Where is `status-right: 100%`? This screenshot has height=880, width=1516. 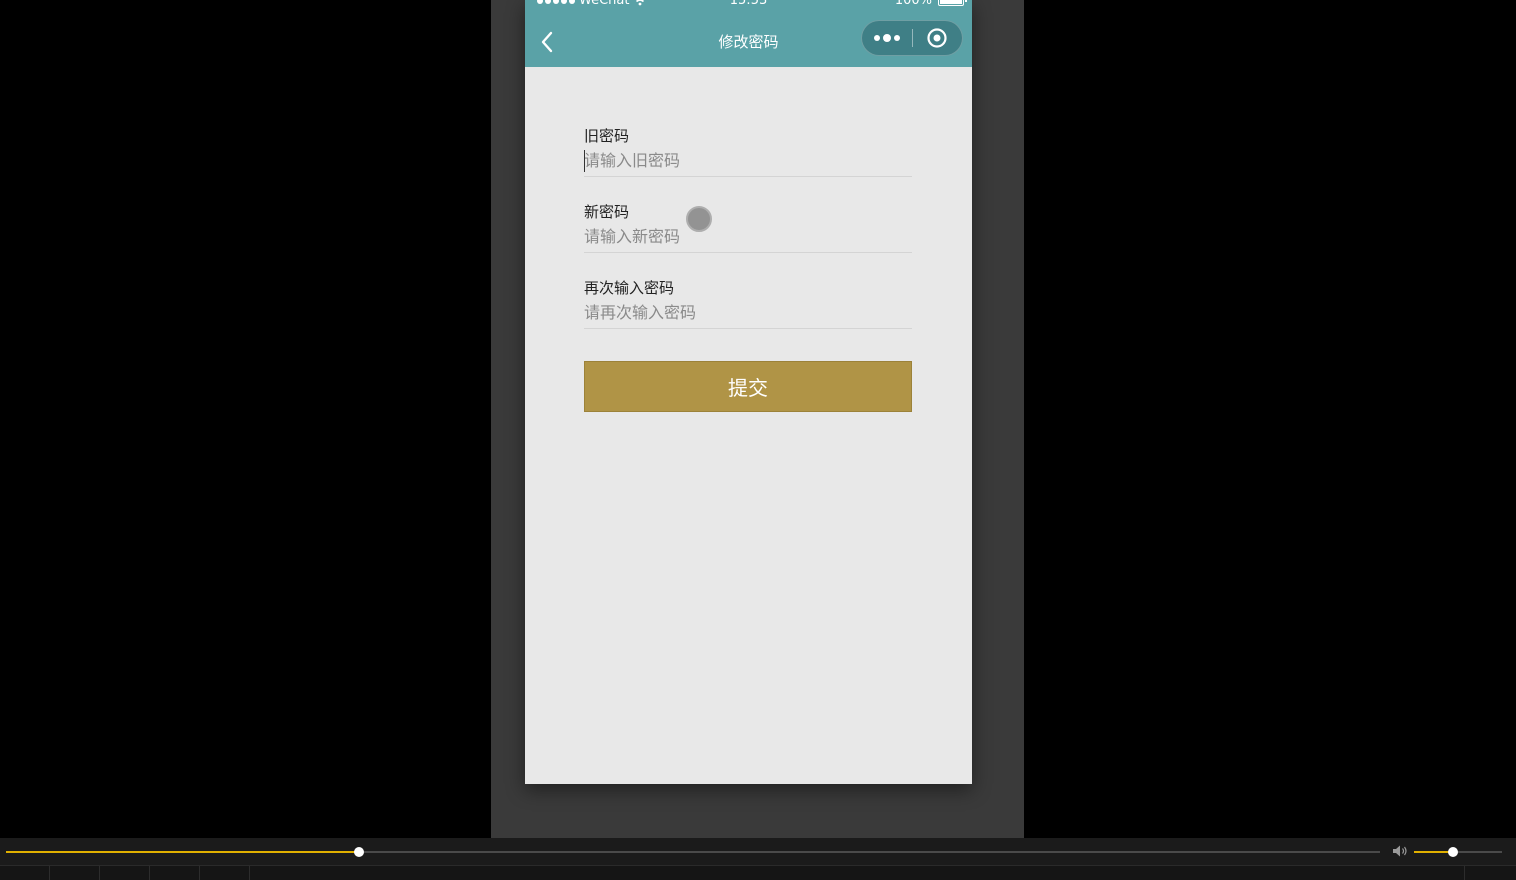
status-right: 100% is located at coordinates (930, 4).